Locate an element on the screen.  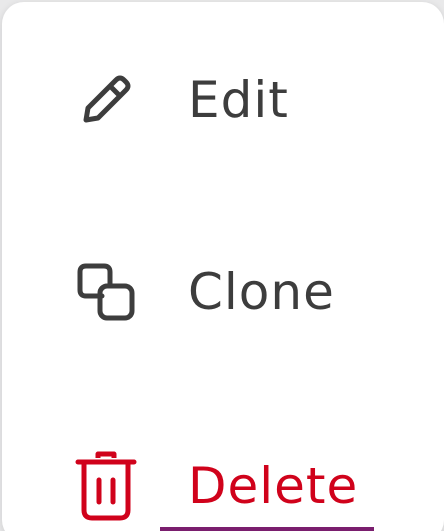
clone-icon is located at coordinates (106, 292).